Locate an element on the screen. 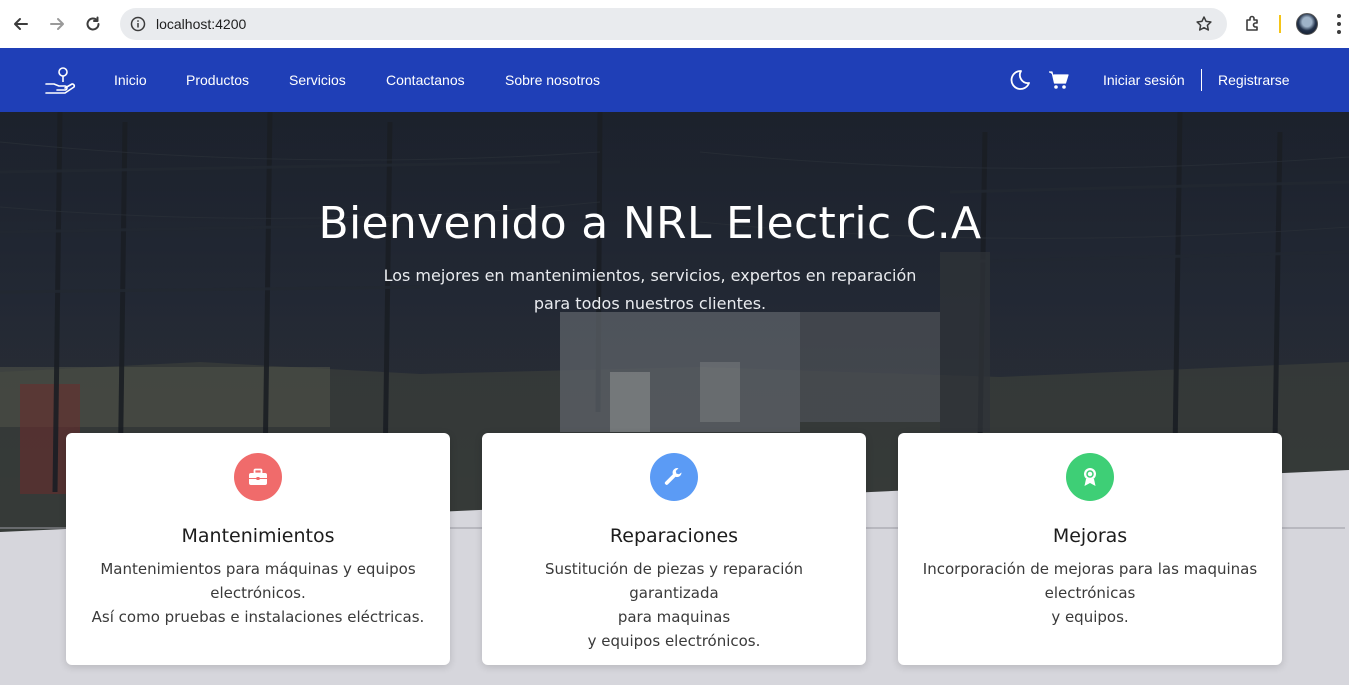 This screenshot has height=685, width=1349. card-description-line: para maquinas is located at coordinates (674, 617).